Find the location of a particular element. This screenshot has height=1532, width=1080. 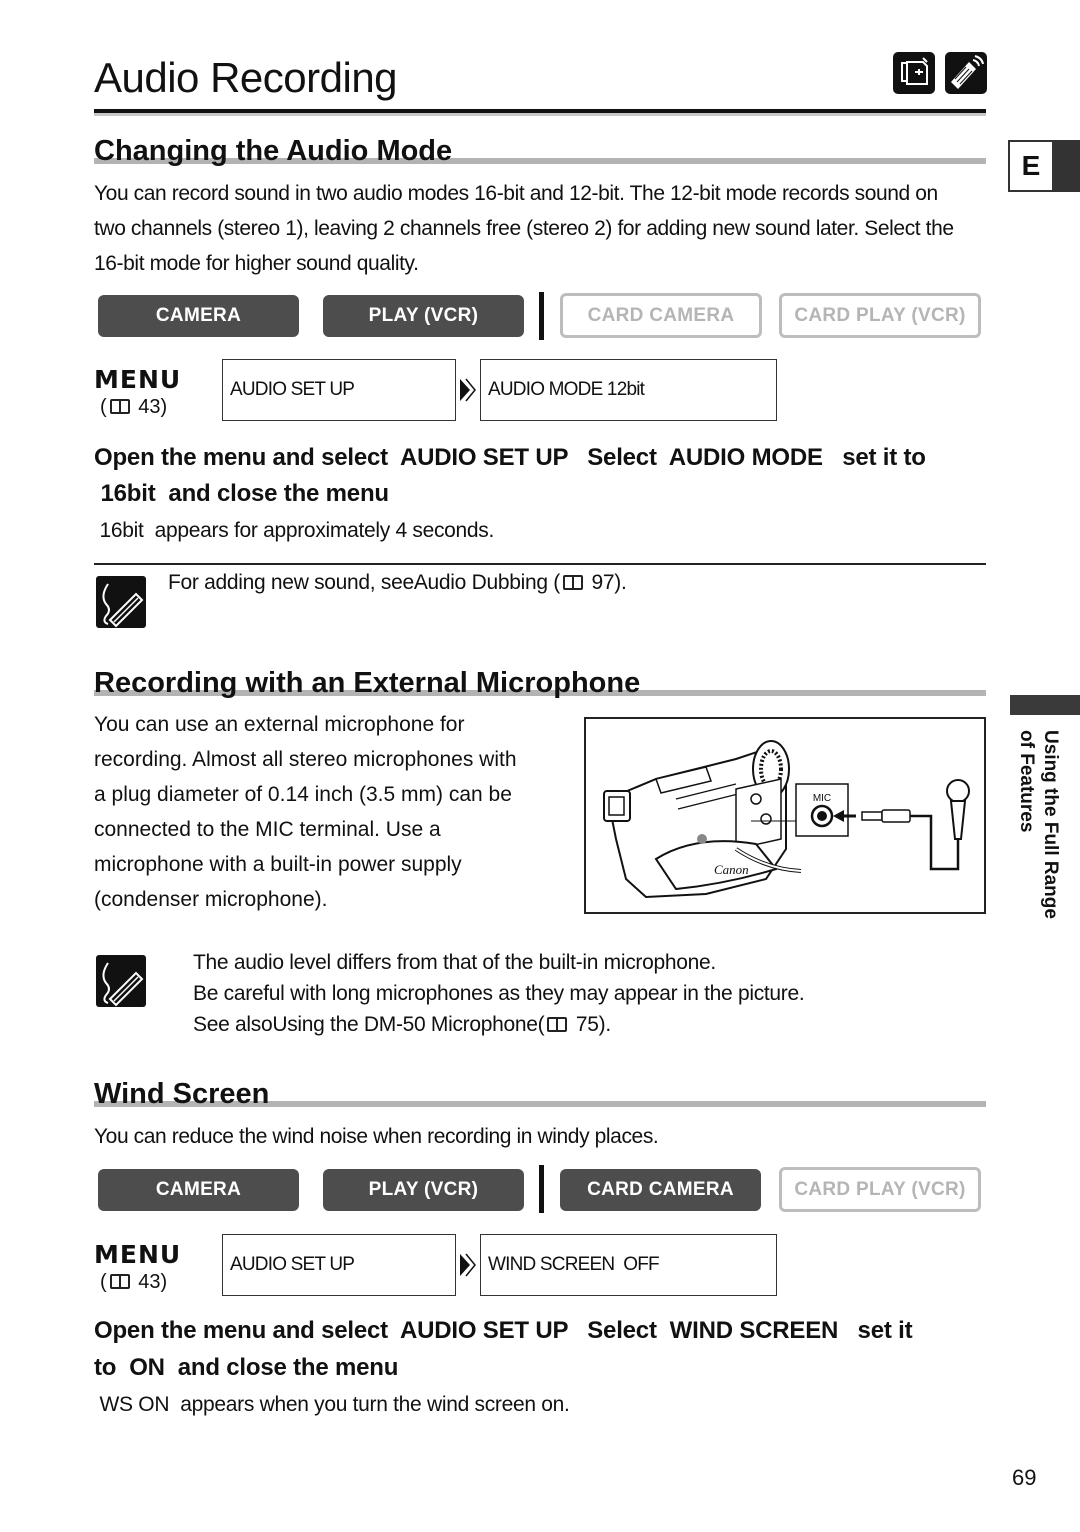

note-item: See alsoUsing the DM-50 Microphone( 75). is located at coordinates (402, 1024).